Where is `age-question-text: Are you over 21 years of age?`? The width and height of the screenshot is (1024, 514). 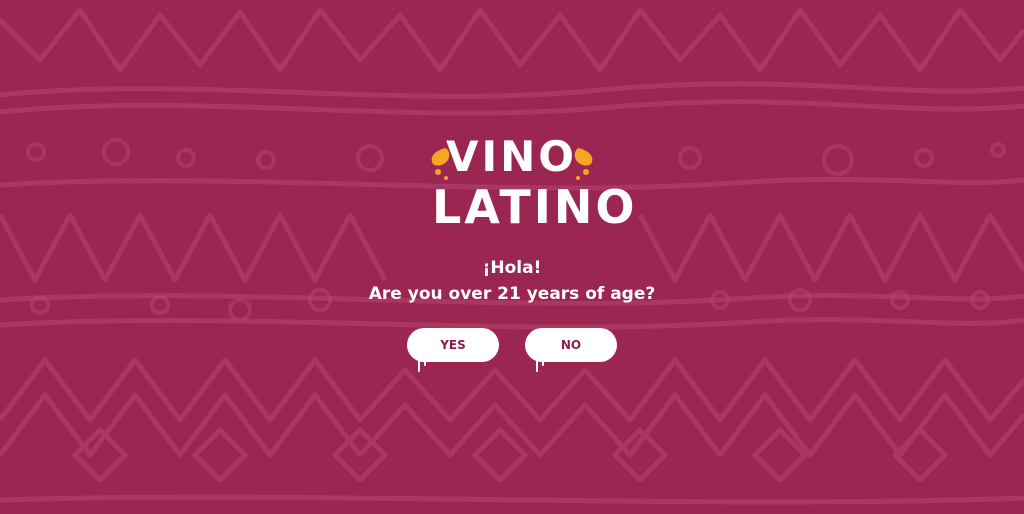
age-question-text: Are you over 21 years of age? is located at coordinates (512, 294).